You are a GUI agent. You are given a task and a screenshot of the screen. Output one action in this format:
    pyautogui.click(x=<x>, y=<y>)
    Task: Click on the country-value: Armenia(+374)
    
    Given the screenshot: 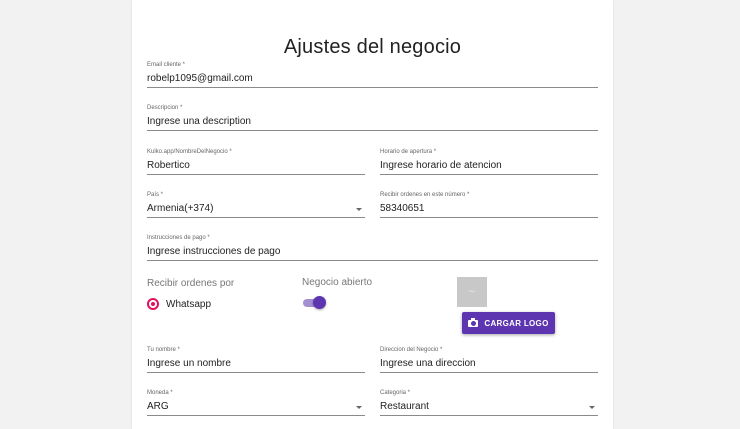 What is the action you would take?
    pyautogui.click(x=180, y=208)
    